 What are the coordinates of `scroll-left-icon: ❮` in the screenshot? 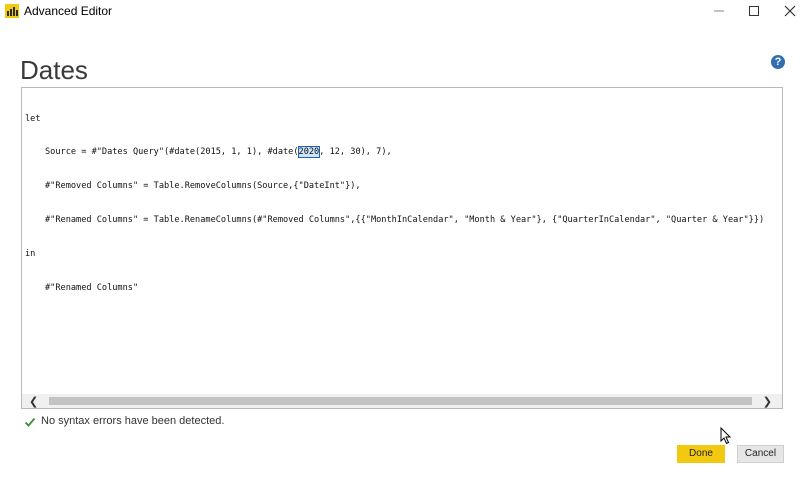 It's located at (33, 401).